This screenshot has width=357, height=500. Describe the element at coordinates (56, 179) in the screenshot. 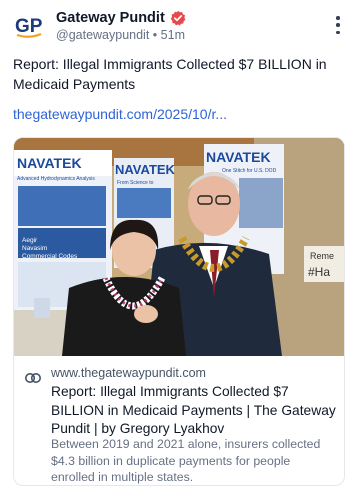

I see `banner-left-subtext: Advanced Hydrodynamics Analysis` at that location.